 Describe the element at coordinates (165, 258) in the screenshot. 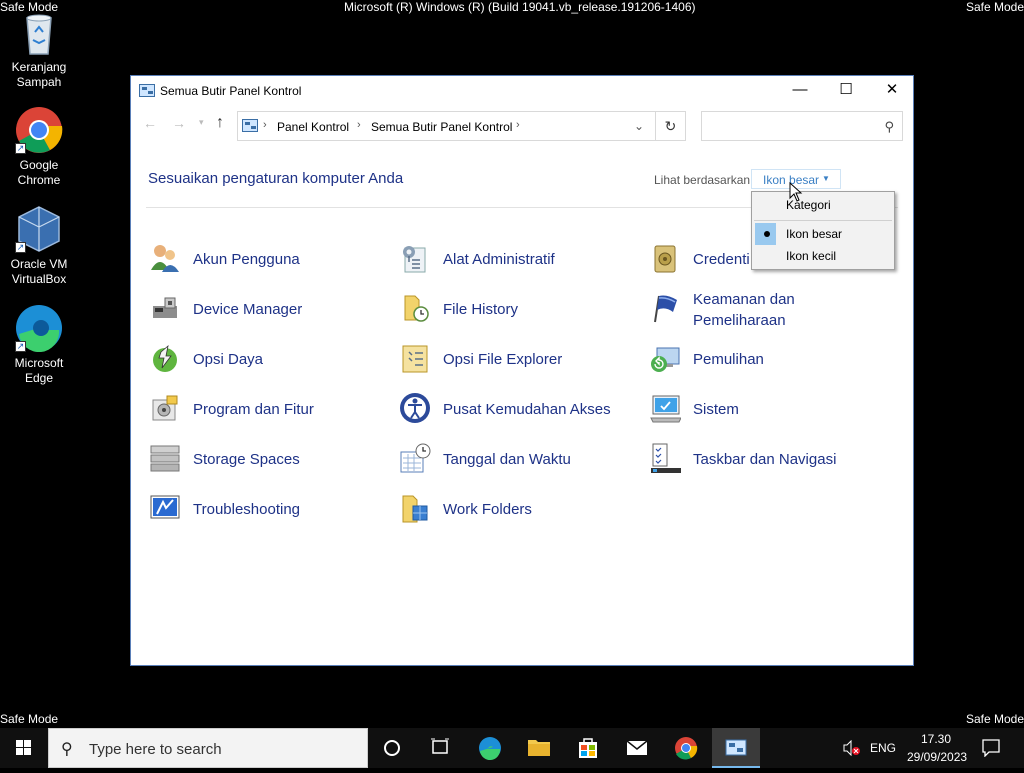

I see `user-accounts-icon` at that location.